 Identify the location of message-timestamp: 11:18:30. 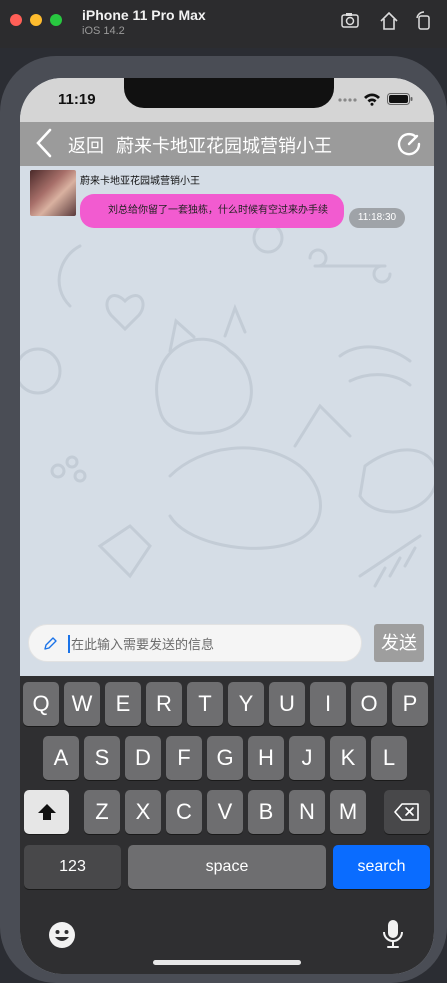
(377, 218).